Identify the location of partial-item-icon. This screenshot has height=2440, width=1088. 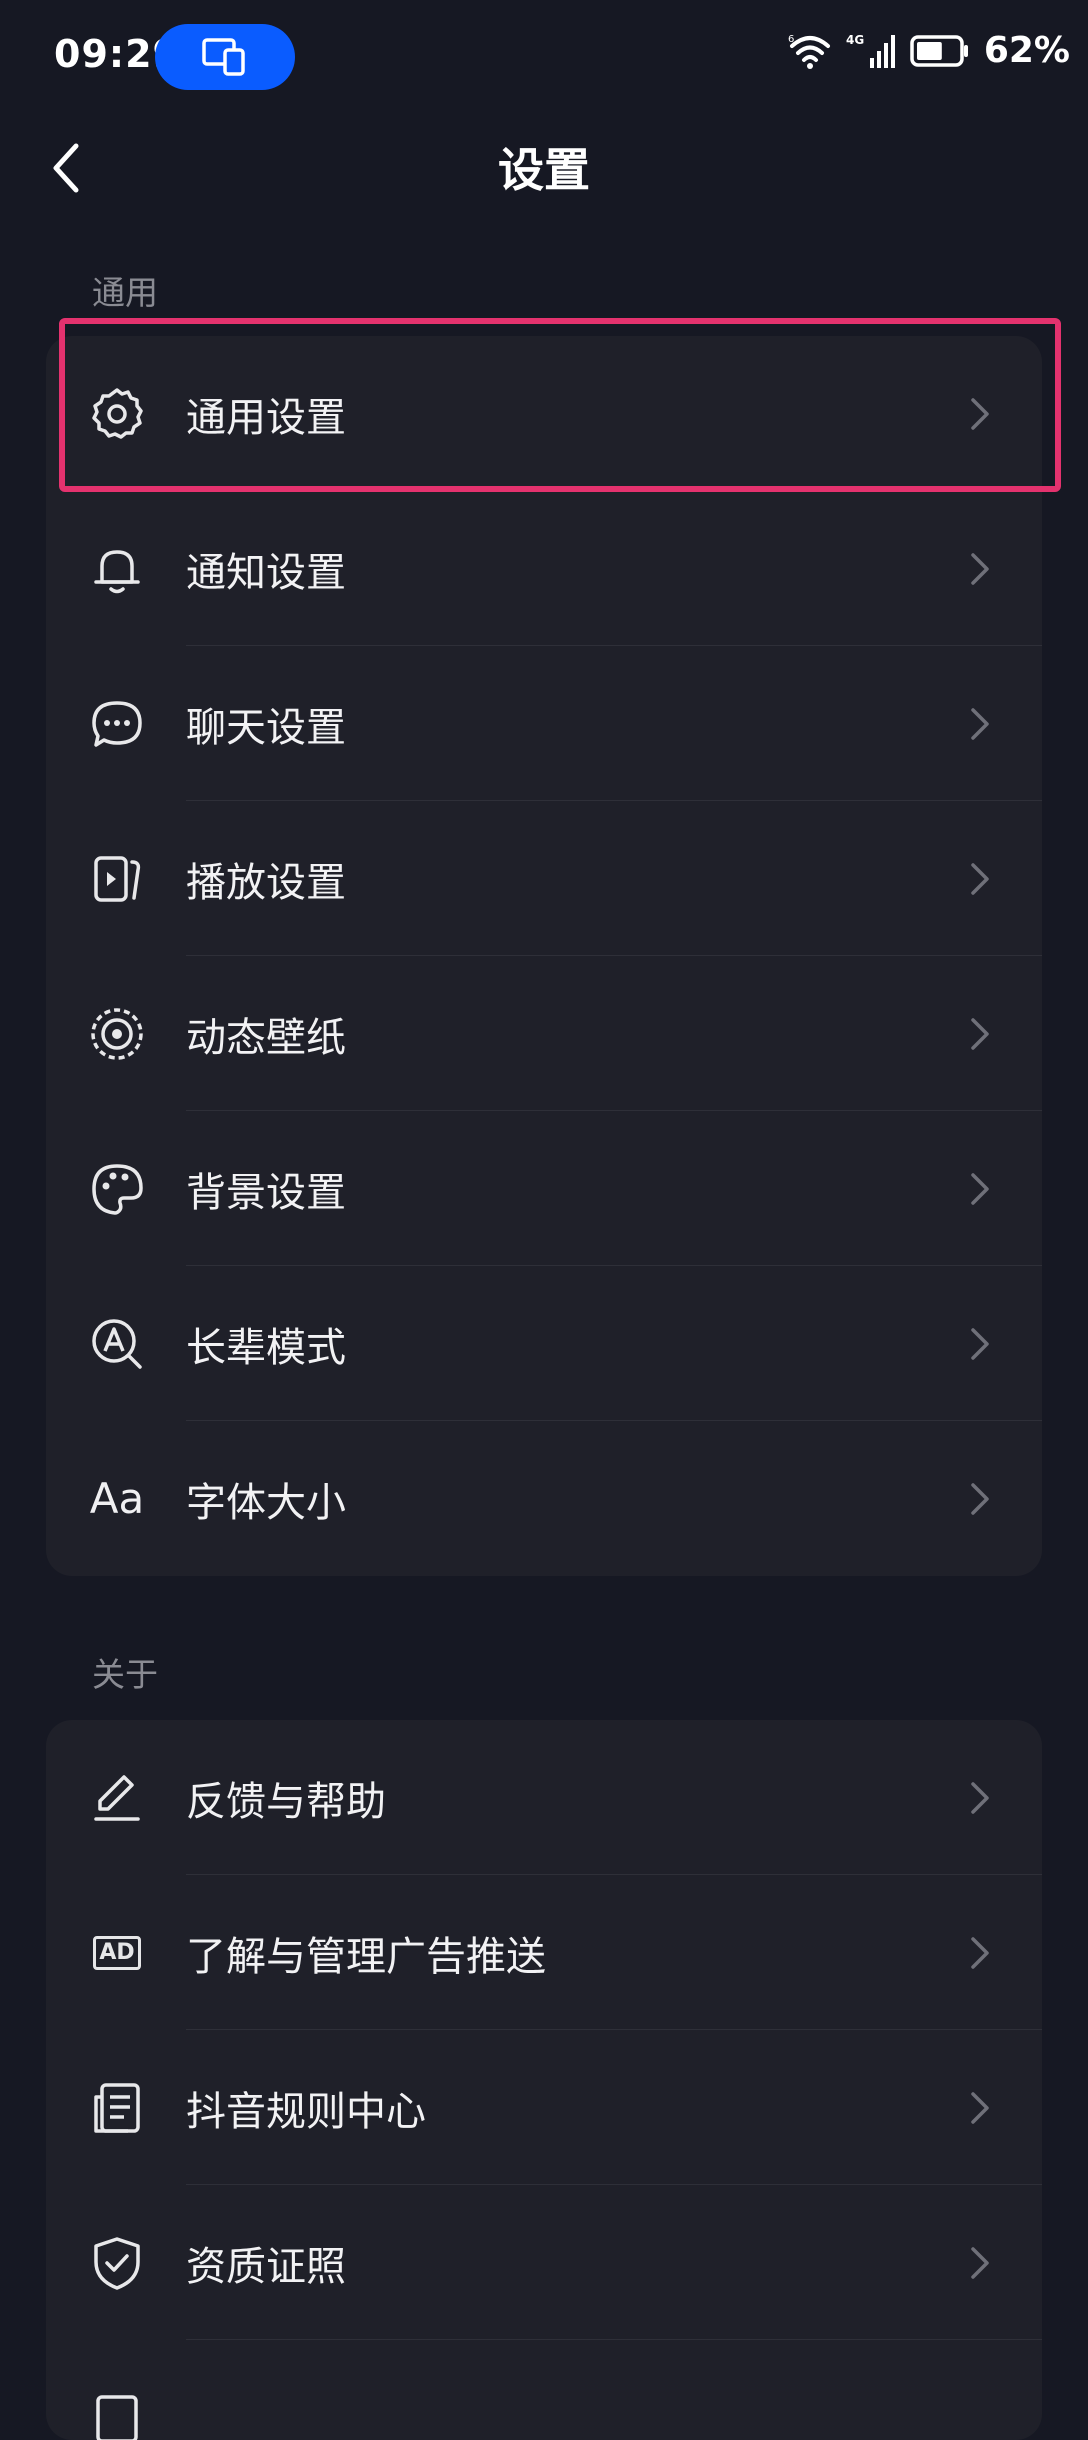
(117, 2414).